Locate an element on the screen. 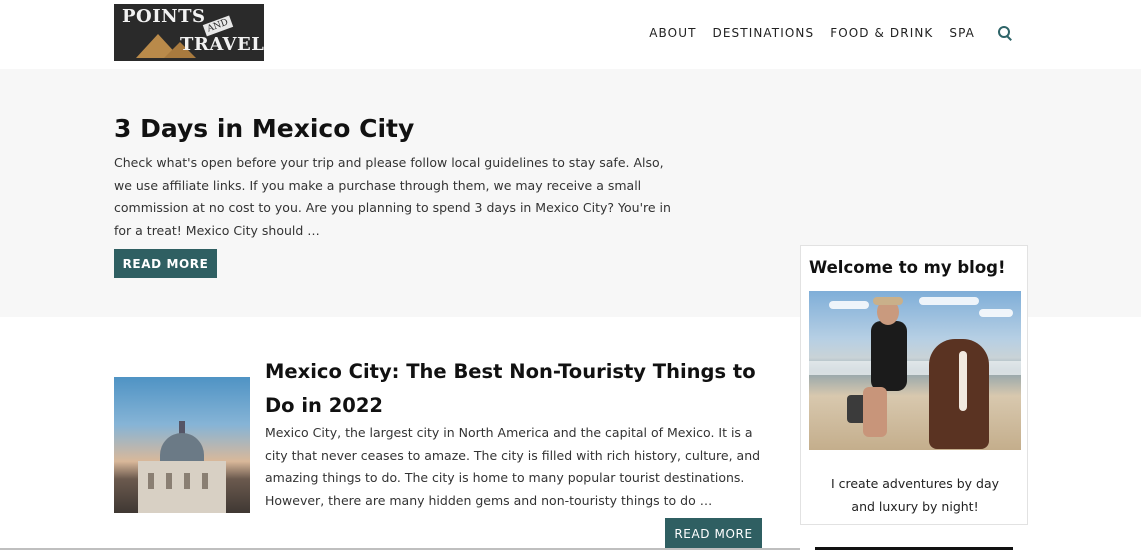 The height and width of the screenshot is (550, 1141). featured-read-more-button: READ MORE is located at coordinates (165, 263).